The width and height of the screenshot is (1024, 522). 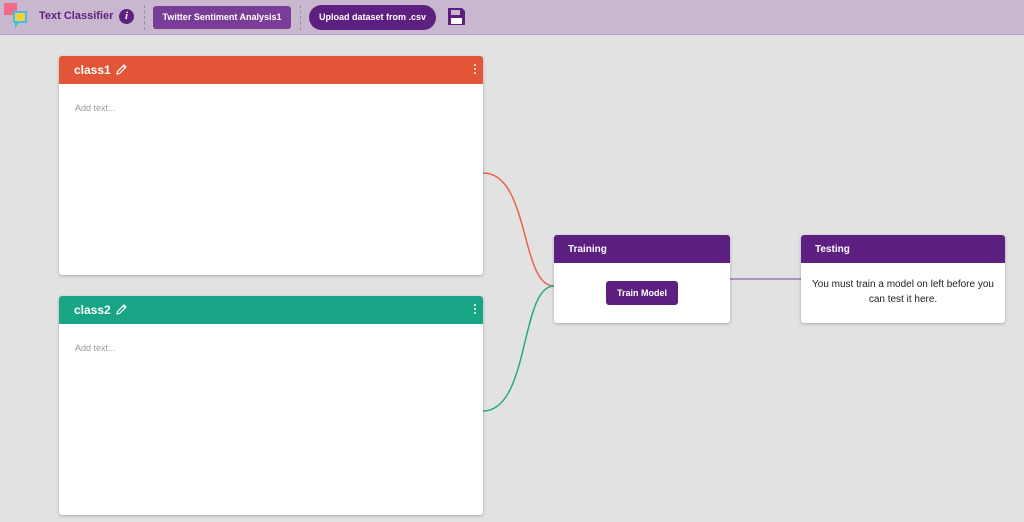 What do you see at coordinates (271, 310) in the screenshot?
I see `class-card-header: class2` at bounding box center [271, 310].